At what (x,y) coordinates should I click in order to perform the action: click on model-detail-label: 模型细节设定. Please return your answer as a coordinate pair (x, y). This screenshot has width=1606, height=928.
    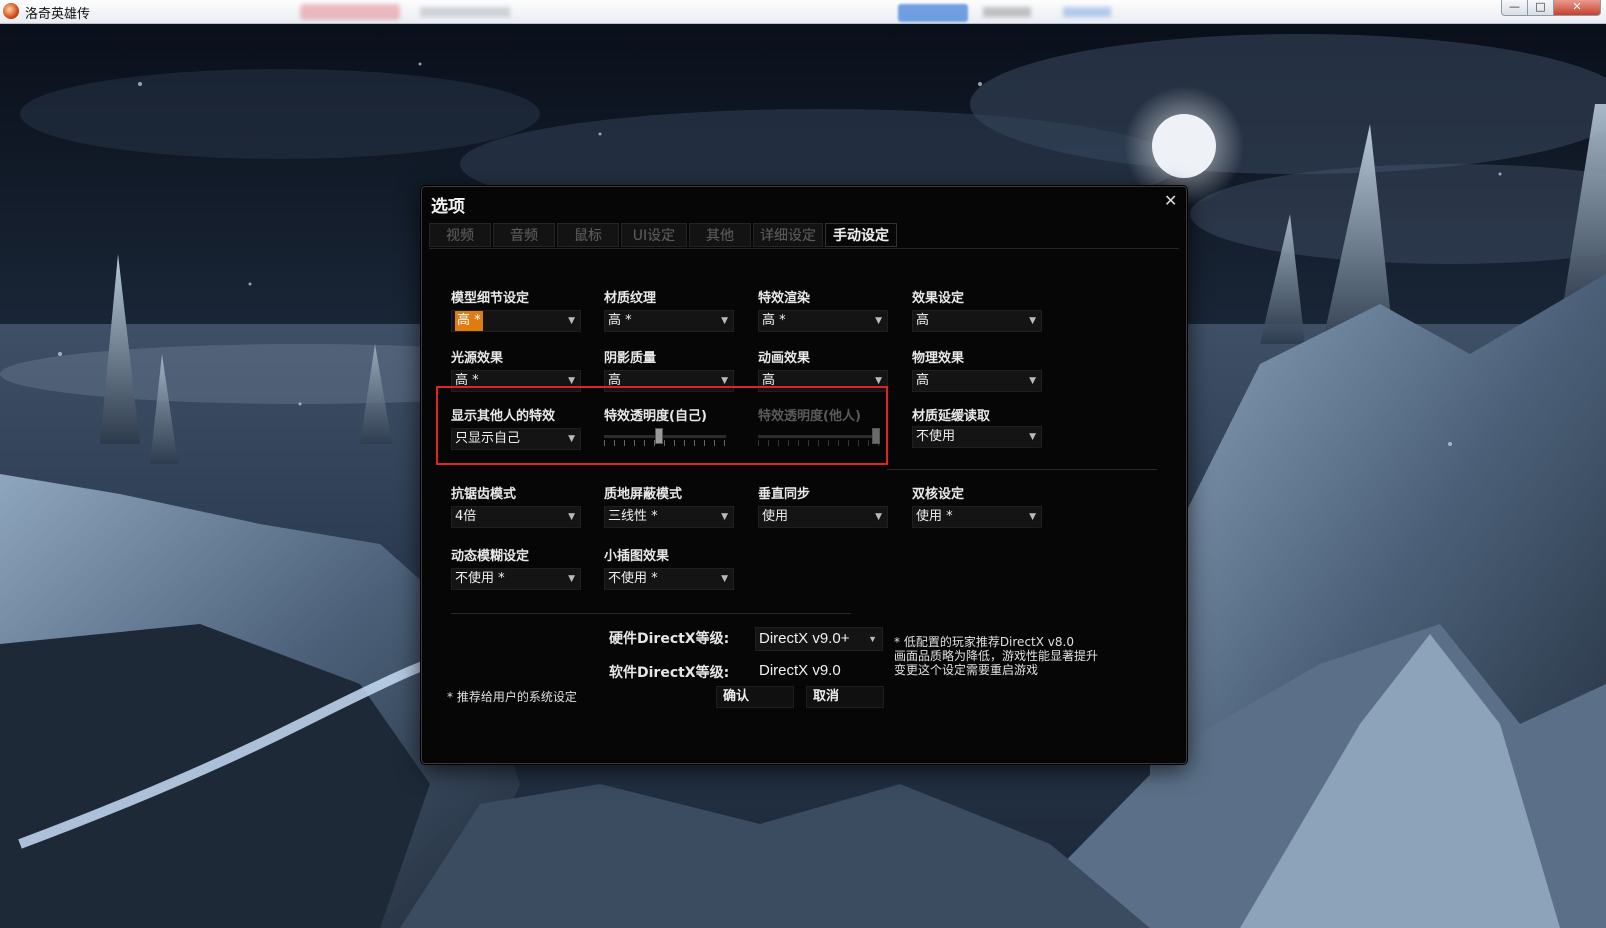
    Looking at the image, I should click on (490, 298).